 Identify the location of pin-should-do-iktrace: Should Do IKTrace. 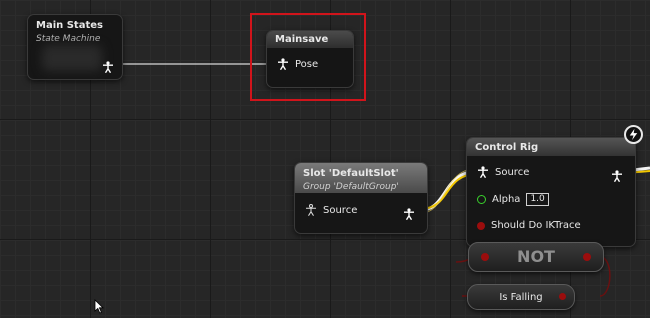
(529, 225).